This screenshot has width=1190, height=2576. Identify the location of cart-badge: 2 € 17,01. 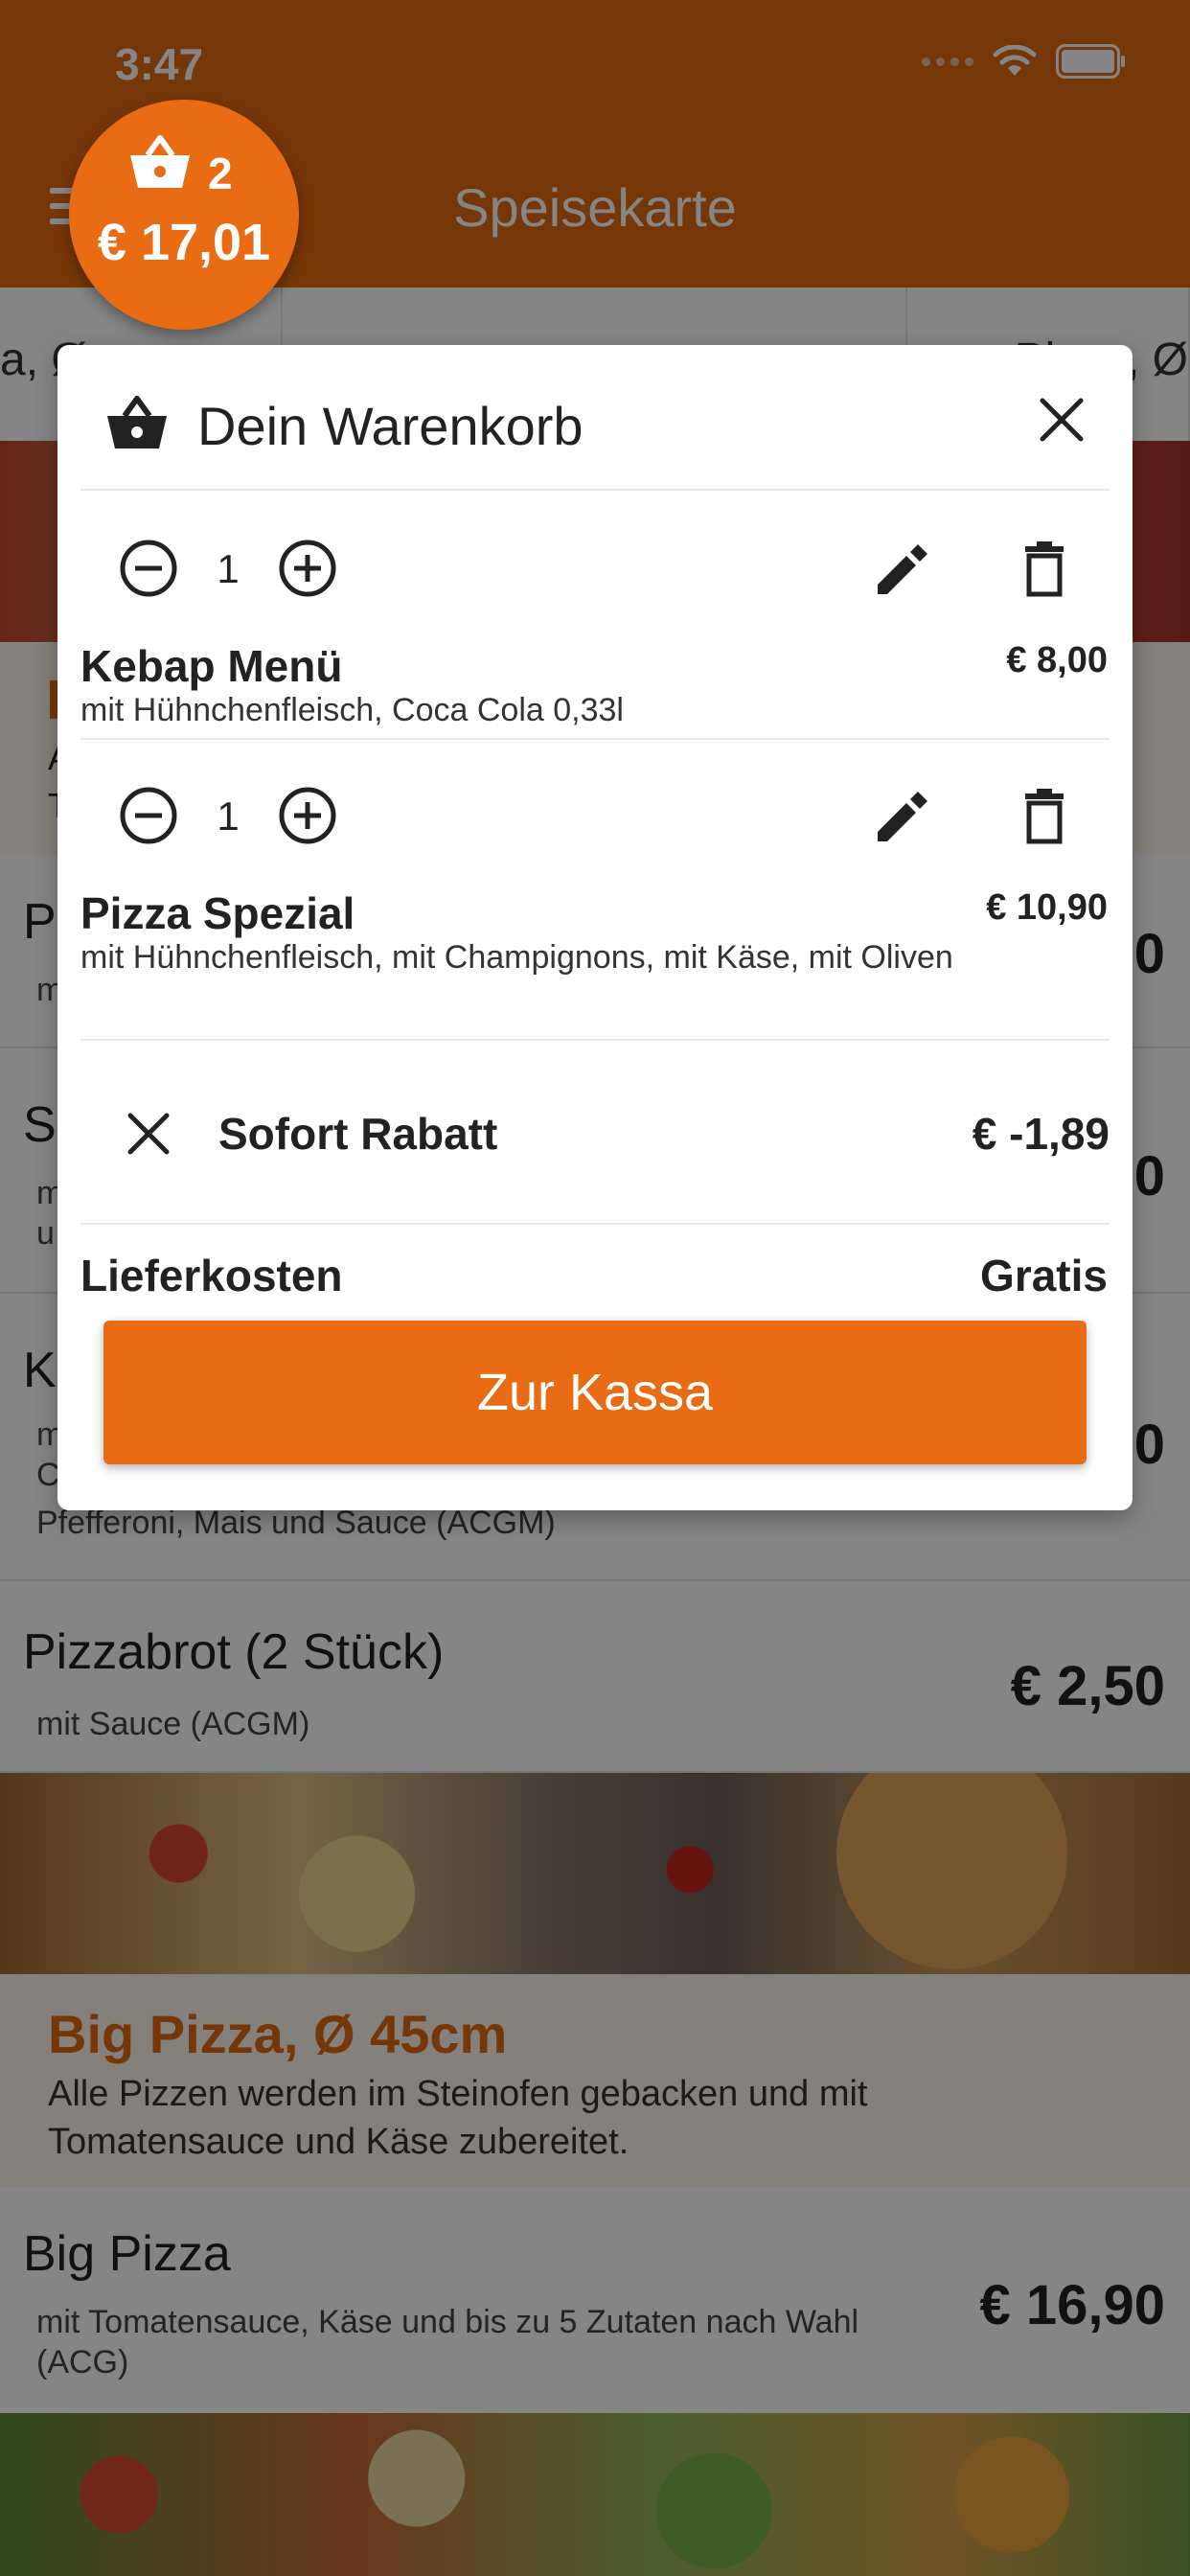
(184, 215).